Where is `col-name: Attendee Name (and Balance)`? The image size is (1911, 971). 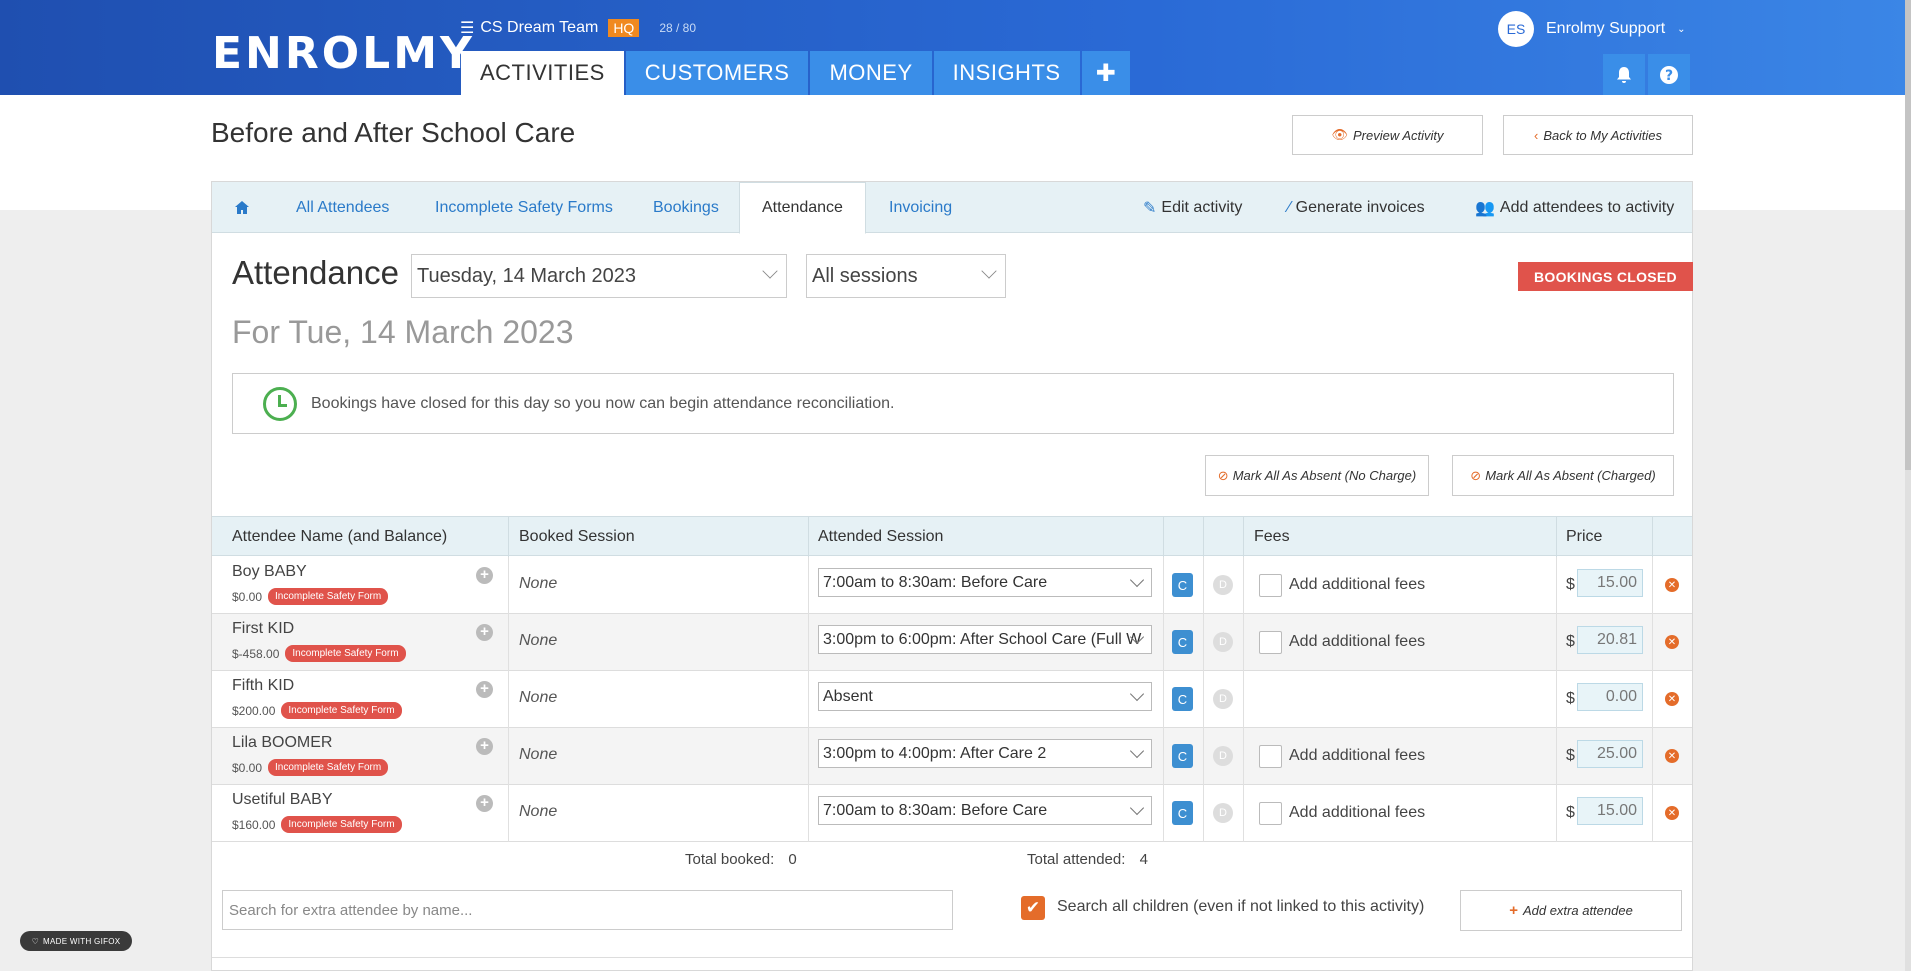
col-name: Attendee Name (and Balance) is located at coordinates (340, 536).